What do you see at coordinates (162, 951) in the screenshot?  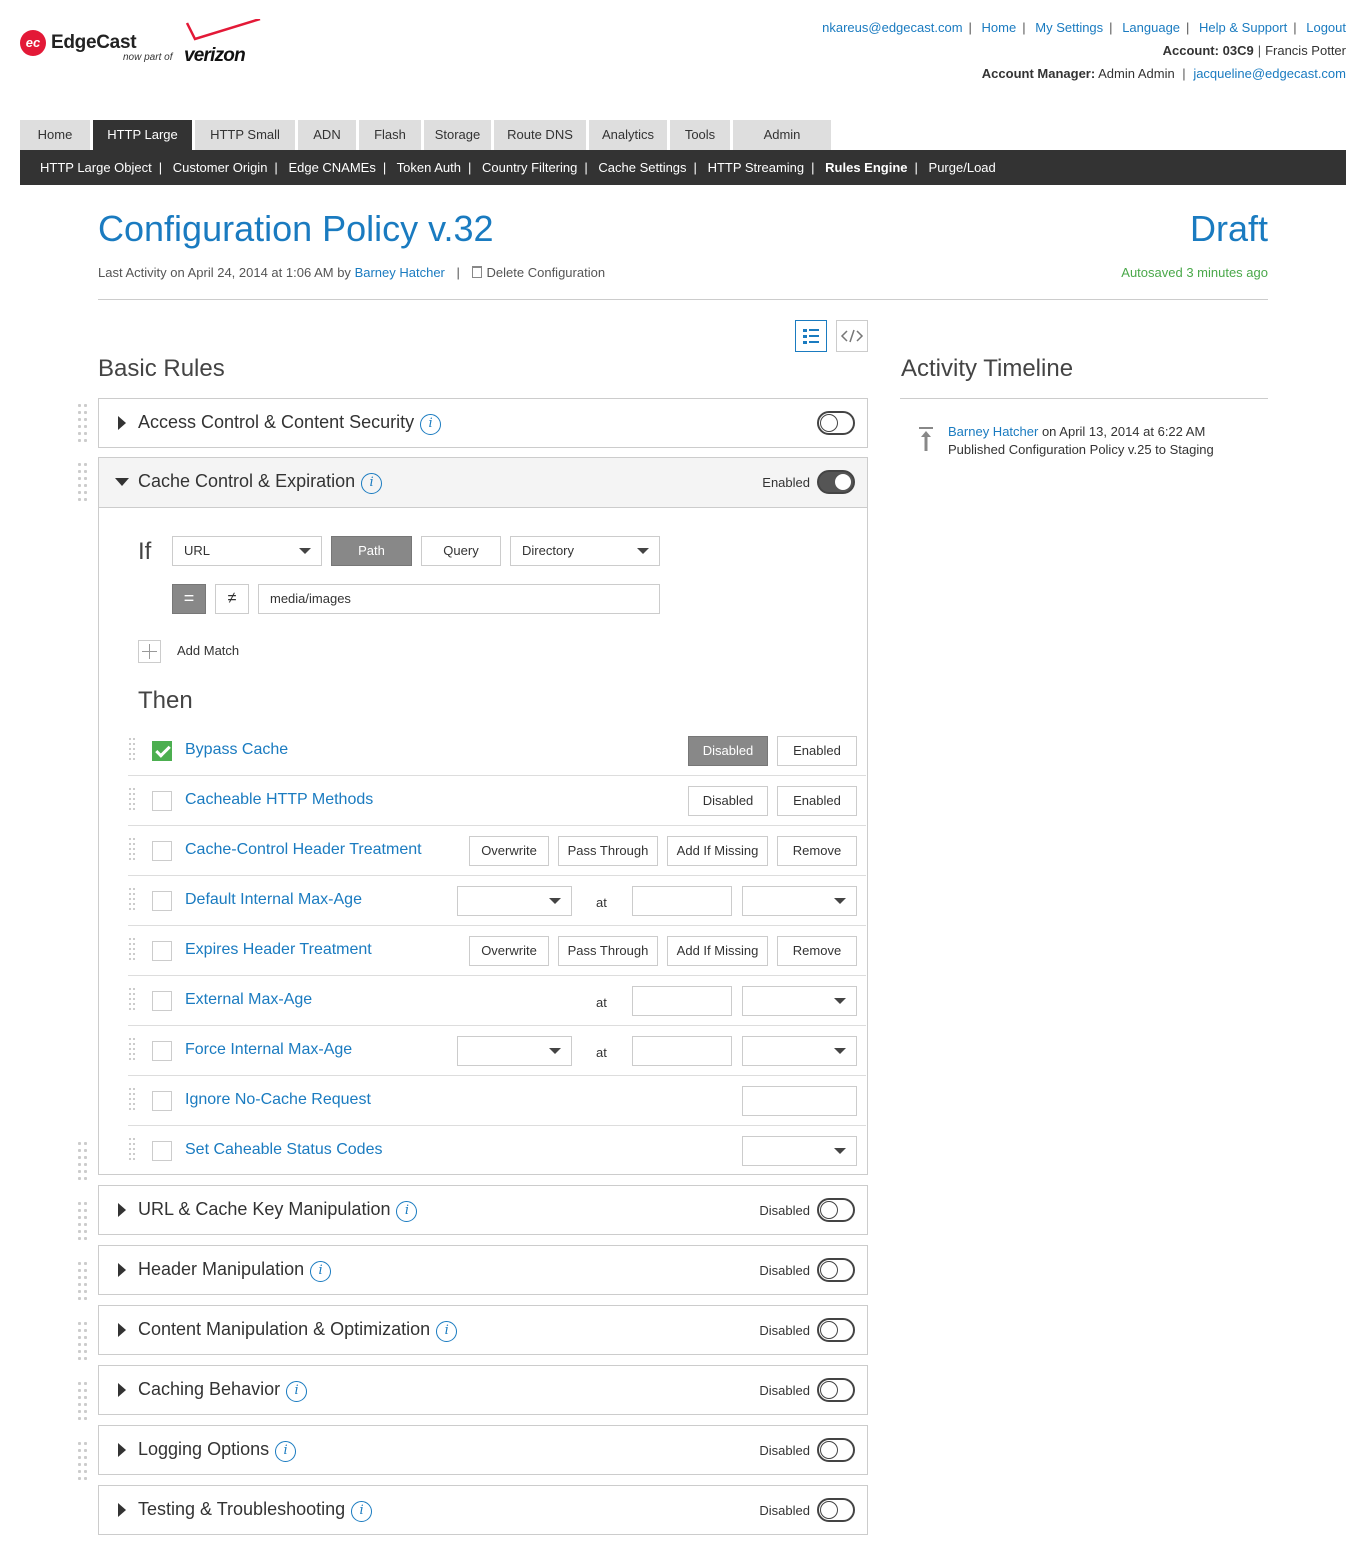 I see `expires-header-checkbox` at bounding box center [162, 951].